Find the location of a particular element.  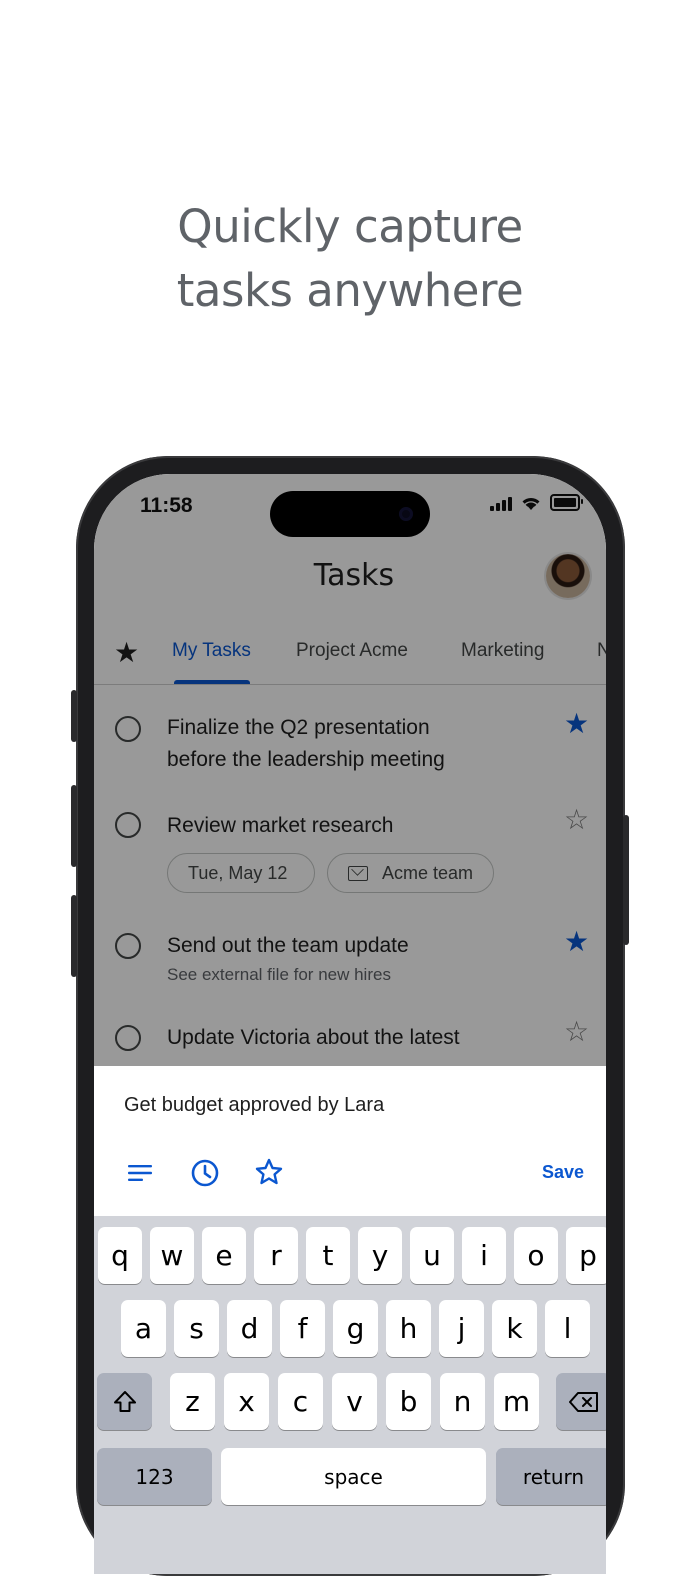

key-d: d is located at coordinates (249, 1328).